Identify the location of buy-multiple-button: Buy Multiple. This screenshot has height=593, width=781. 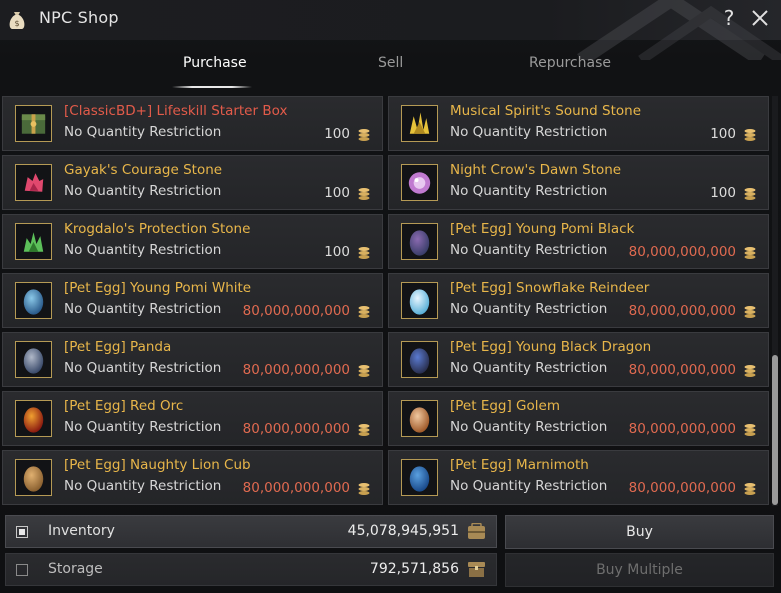
(639, 570).